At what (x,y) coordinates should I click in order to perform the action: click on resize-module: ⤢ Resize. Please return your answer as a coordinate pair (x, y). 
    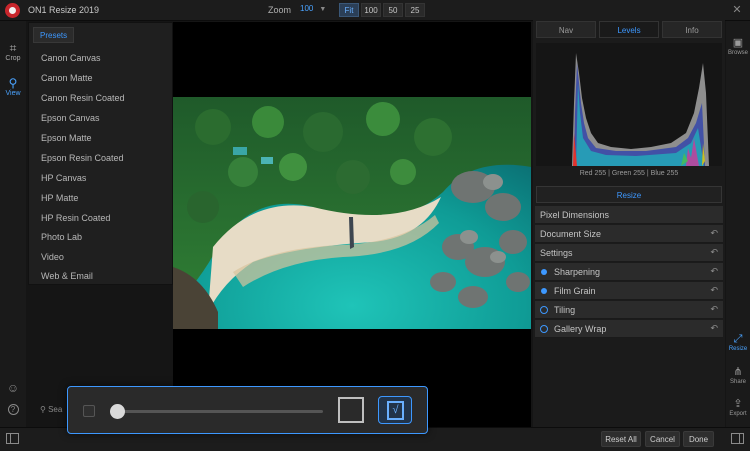
    Looking at the image, I should click on (738, 342).